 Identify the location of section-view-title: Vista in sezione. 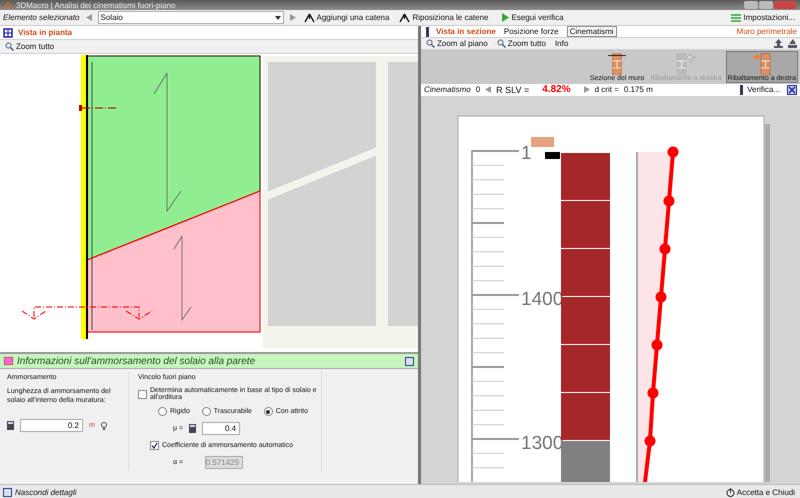
(466, 31).